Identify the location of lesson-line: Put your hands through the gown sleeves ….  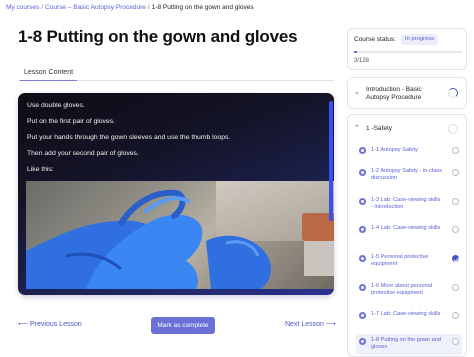
(129, 137).